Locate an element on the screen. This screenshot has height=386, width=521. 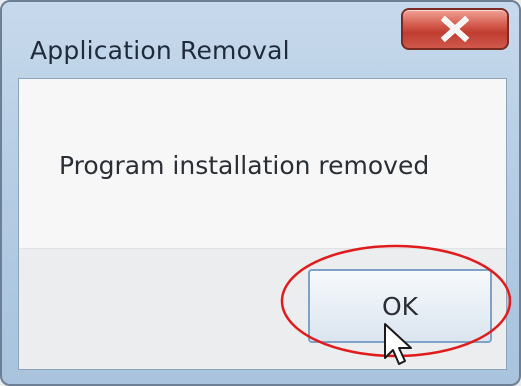
ok-button: OK is located at coordinates (400, 306).